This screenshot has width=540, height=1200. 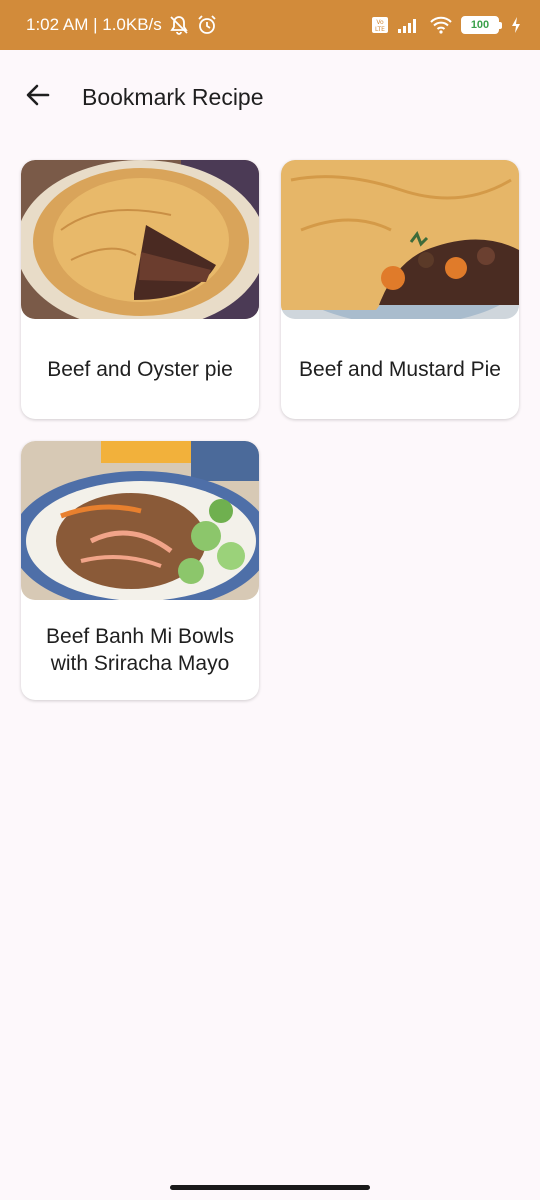 I want to click on alarm-icon, so click(x=207, y=25).